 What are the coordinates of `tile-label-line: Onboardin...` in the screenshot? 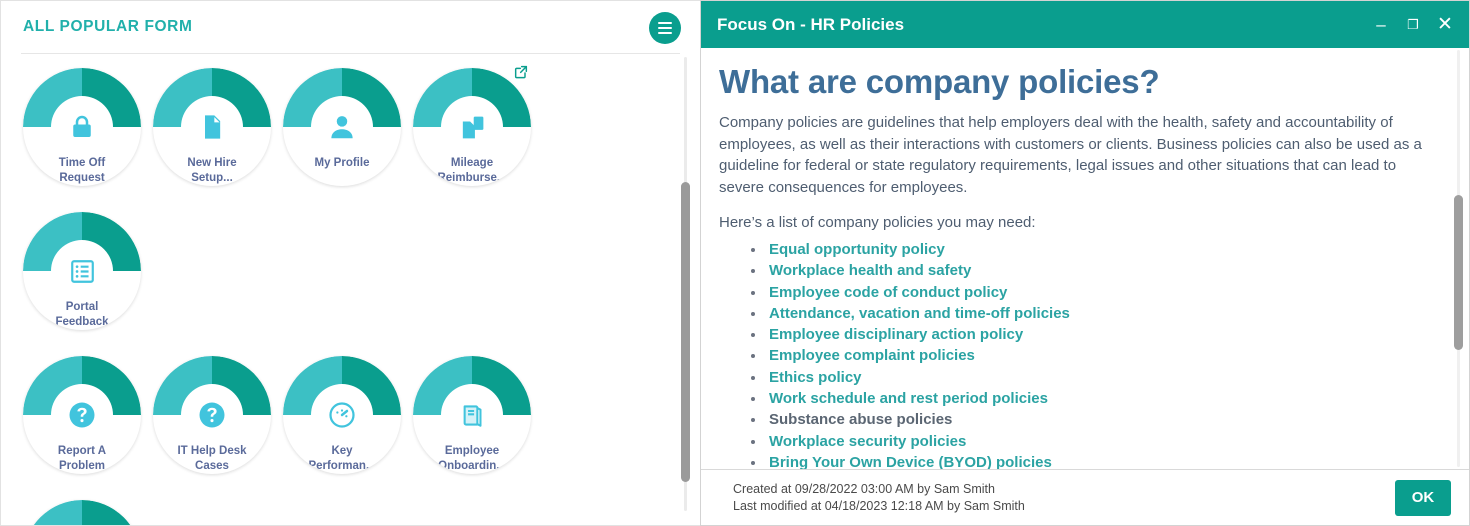 It's located at (472, 466).